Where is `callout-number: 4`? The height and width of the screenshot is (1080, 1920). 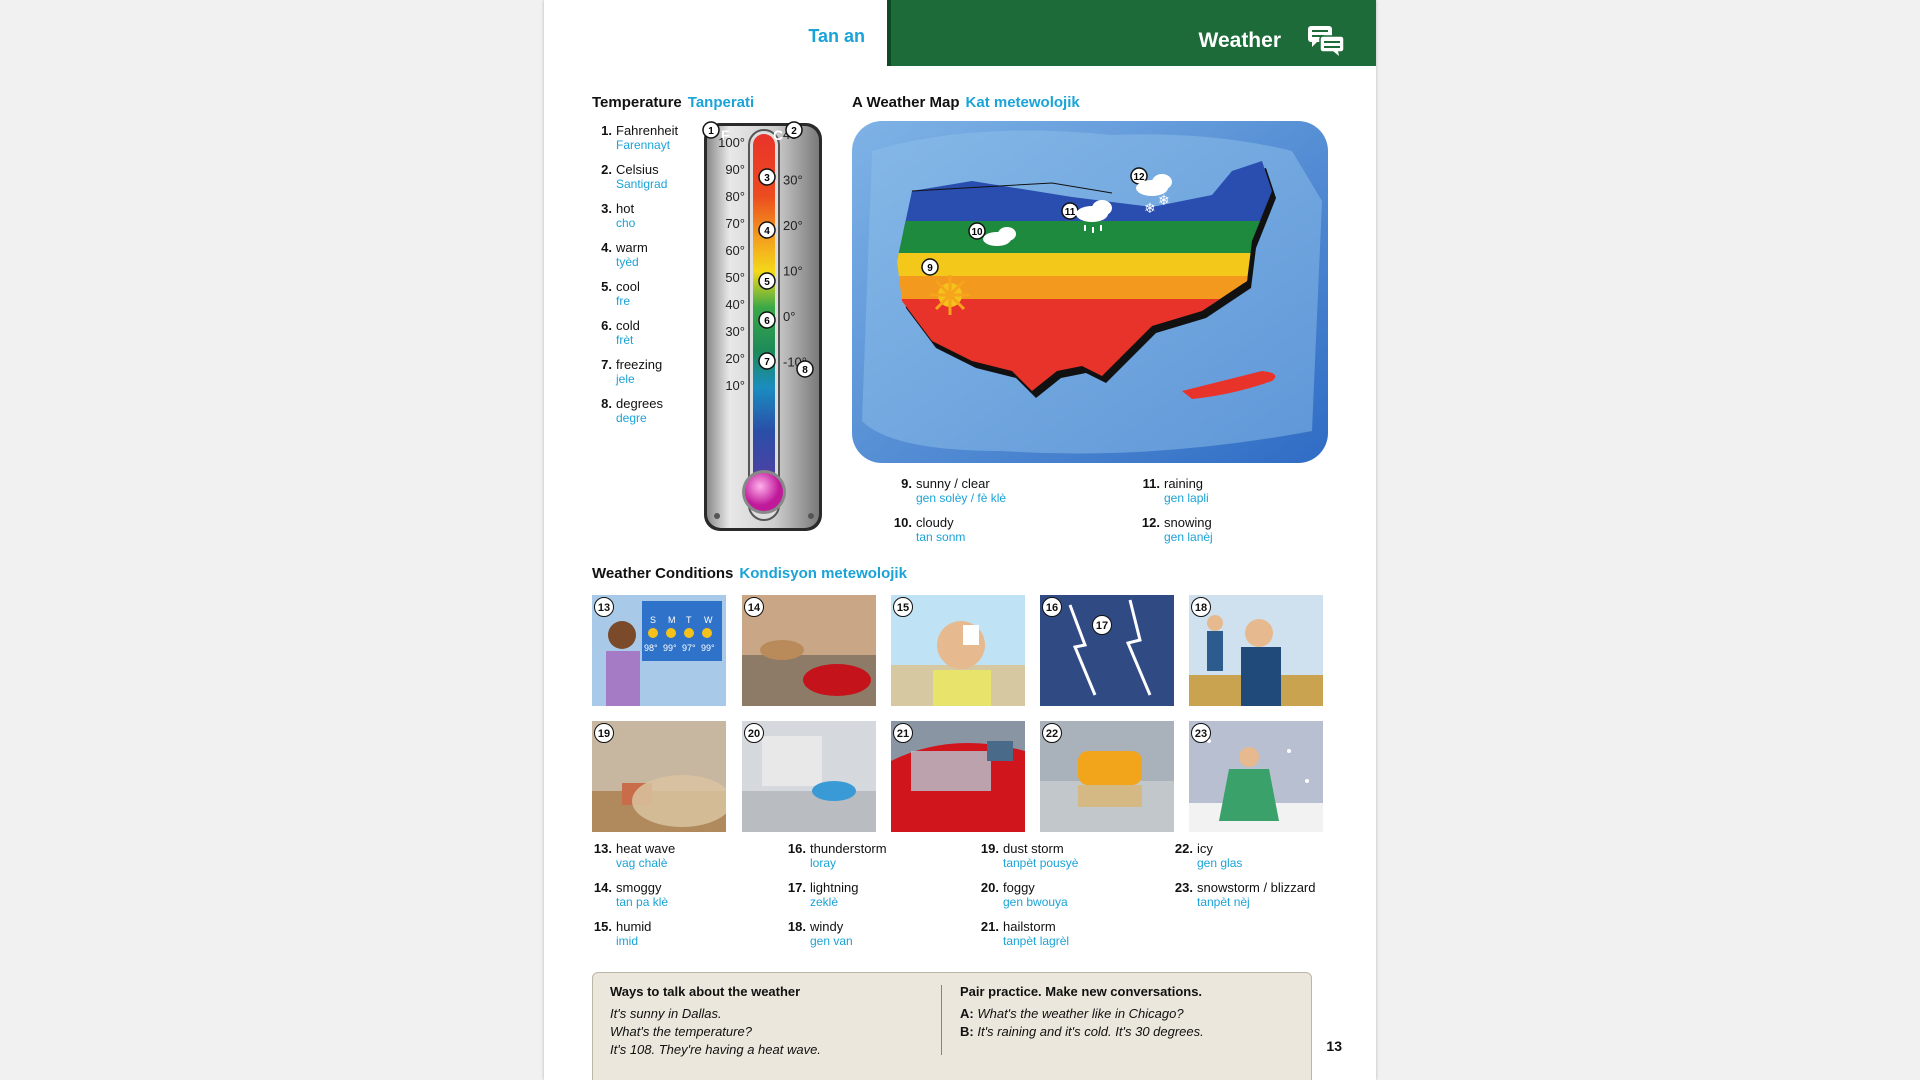 callout-number: 4 is located at coordinates (767, 231).